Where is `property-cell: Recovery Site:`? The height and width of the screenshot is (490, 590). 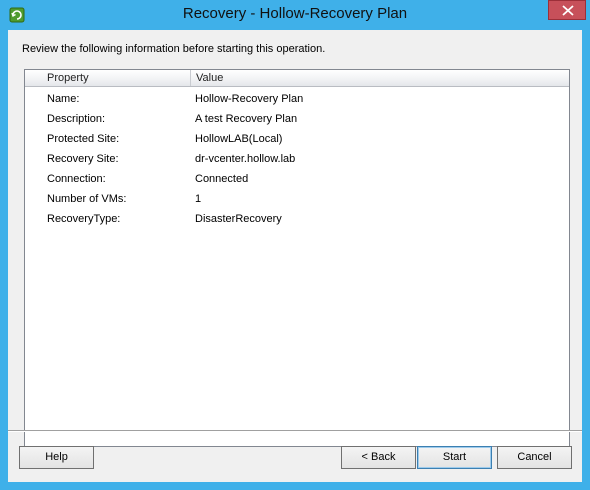
property-cell: Recovery Site: is located at coordinates (83, 159).